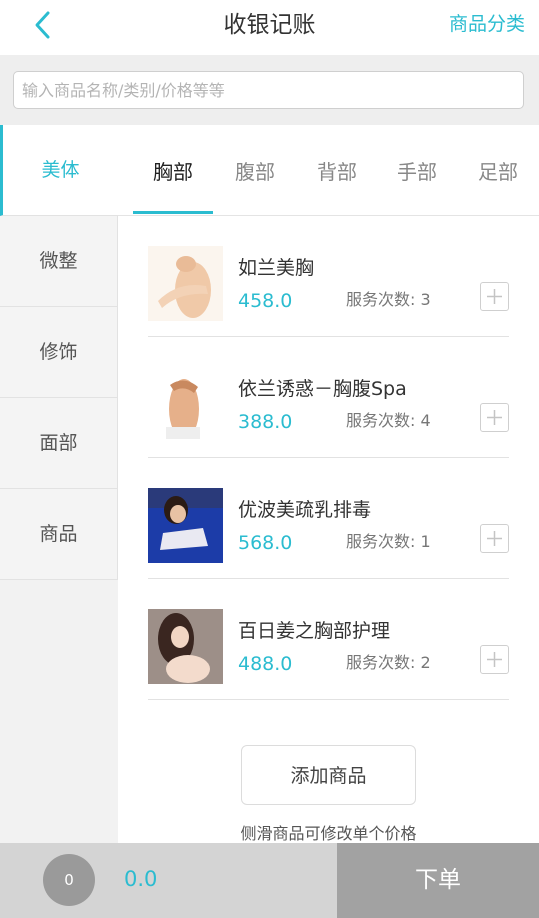 The image size is (539, 918). Describe the element at coordinates (388, 299) in the screenshot. I see `service-count: 服务次数: 3` at that location.